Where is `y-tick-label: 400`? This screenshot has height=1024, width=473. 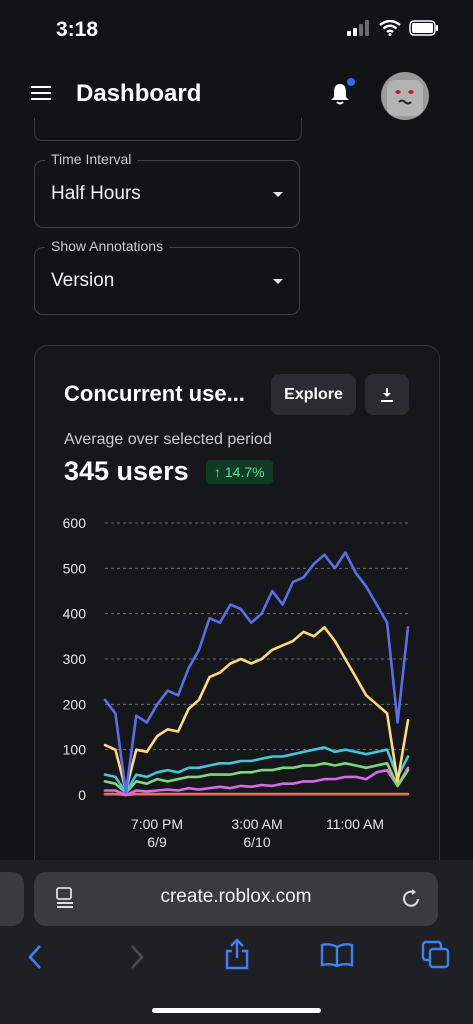 y-tick-label: 400 is located at coordinates (75, 614).